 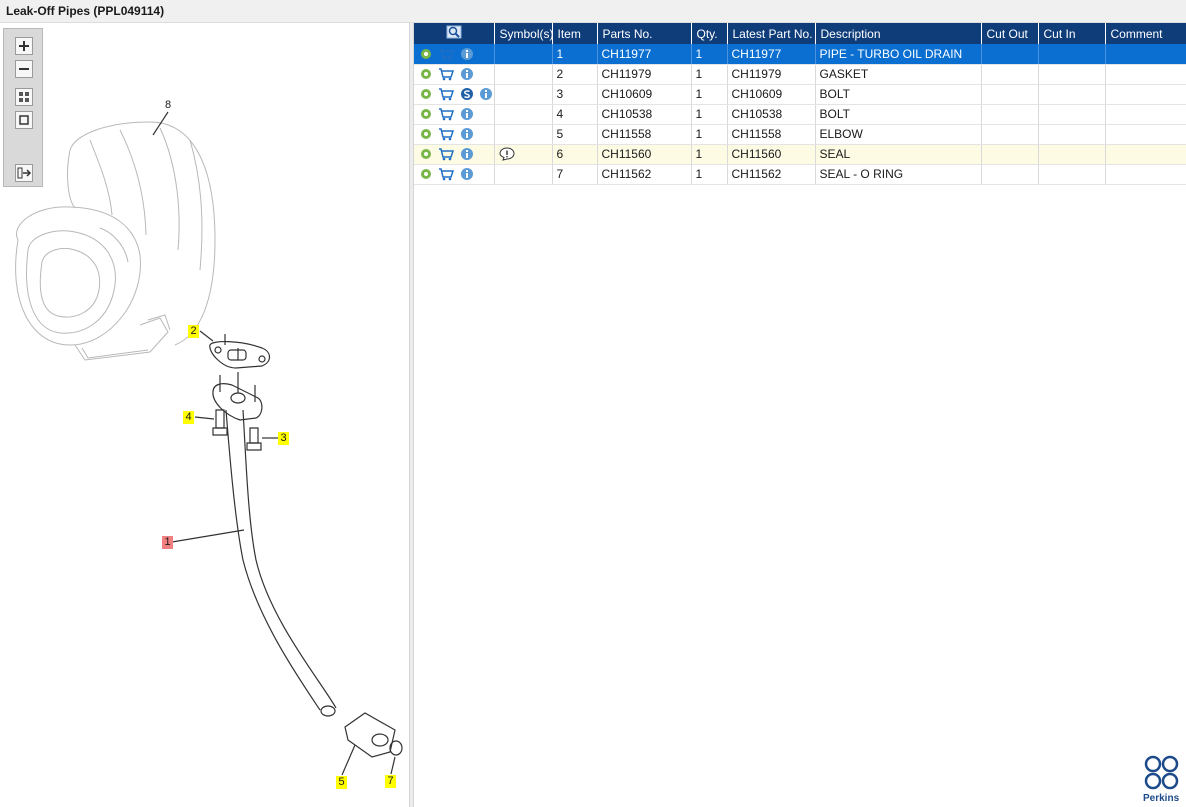 What do you see at coordinates (593, 11) in the screenshot?
I see `window-title: Leak-Off Pipes (PPL049114)` at bounding box center [593, 11].